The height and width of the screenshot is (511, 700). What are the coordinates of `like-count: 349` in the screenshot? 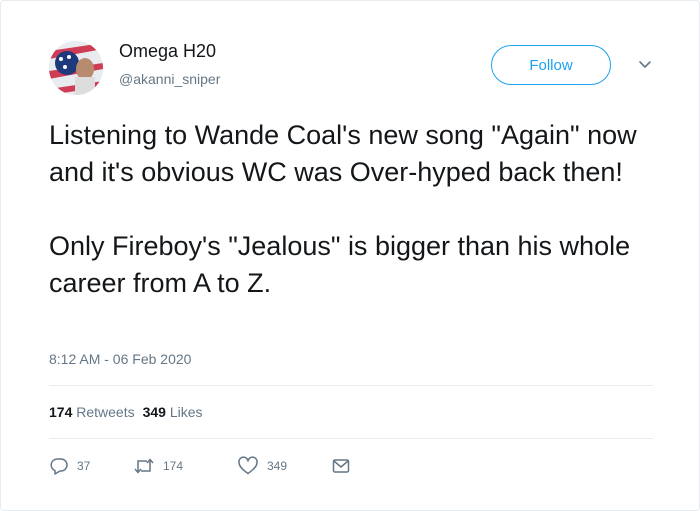 It's located at (277, 466).